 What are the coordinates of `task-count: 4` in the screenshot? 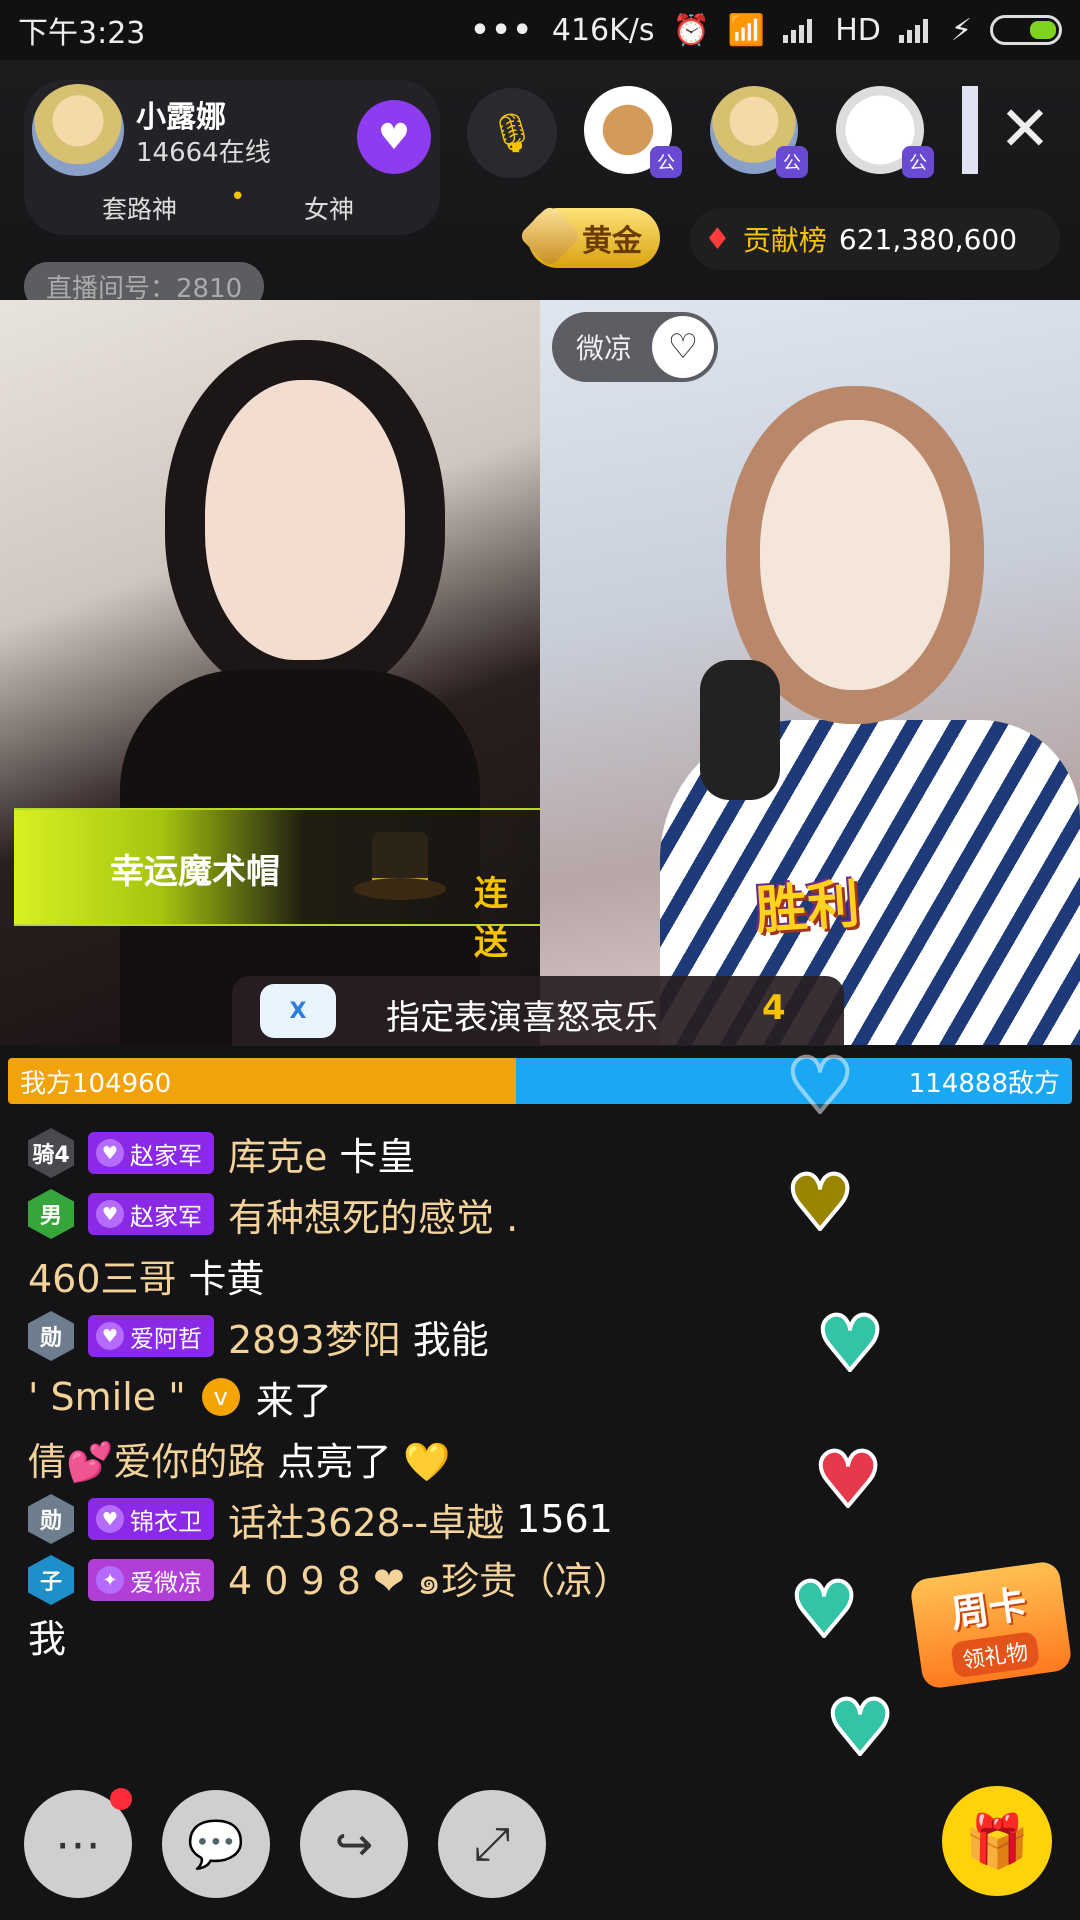 It's located at (774, 1008).